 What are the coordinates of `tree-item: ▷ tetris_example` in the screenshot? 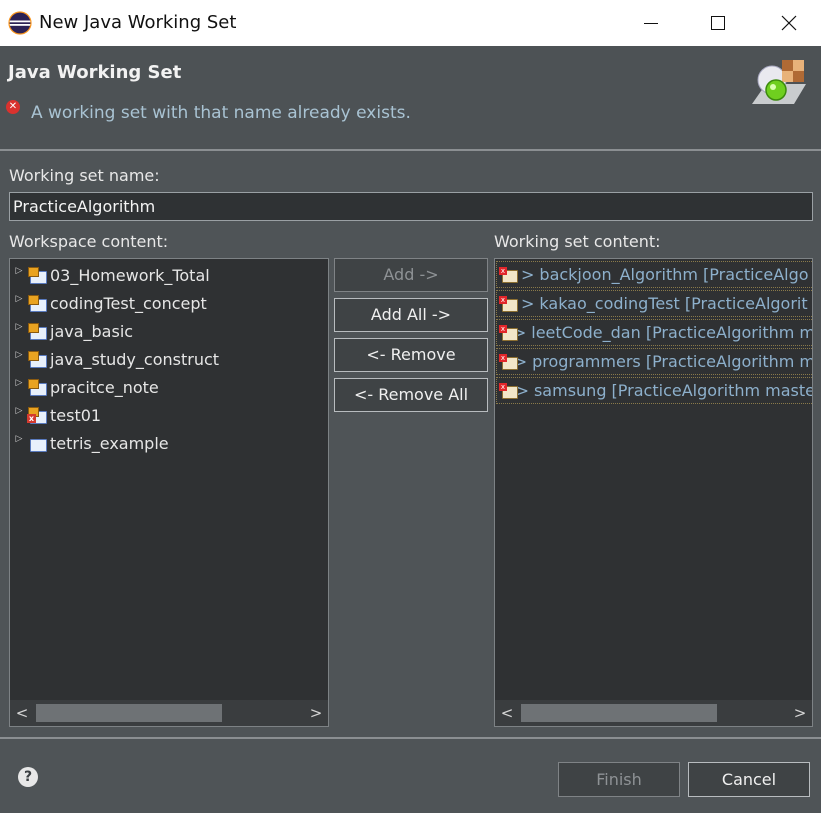 It's located at (89, 443).